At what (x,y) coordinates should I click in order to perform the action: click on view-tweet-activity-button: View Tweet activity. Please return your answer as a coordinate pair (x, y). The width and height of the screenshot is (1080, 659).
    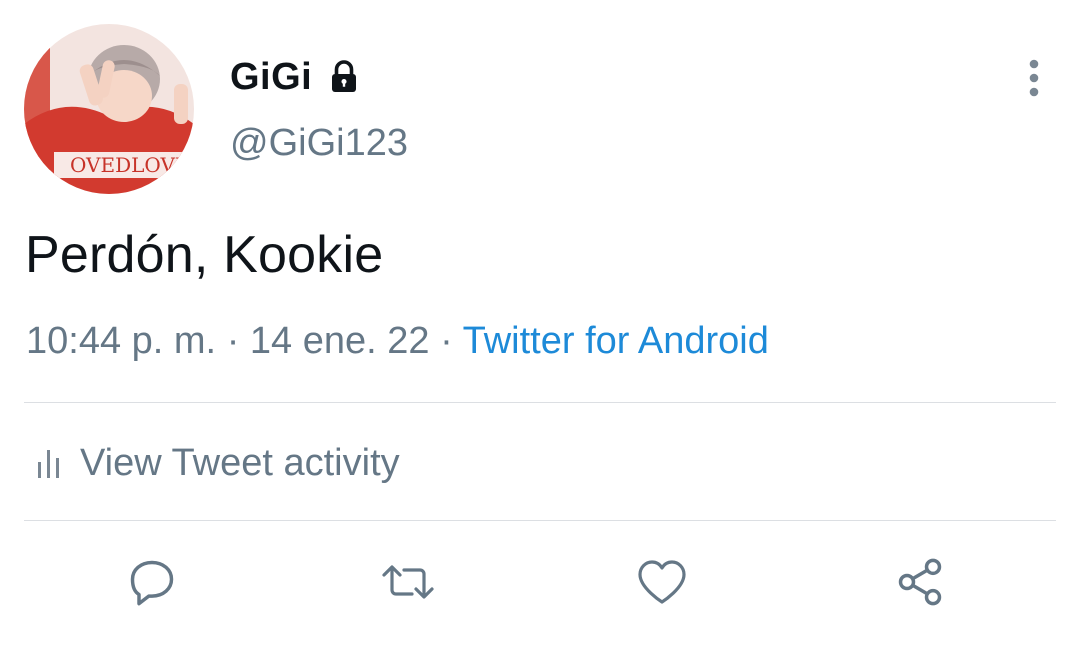
    Looking at the image, I should click on (218, 463).